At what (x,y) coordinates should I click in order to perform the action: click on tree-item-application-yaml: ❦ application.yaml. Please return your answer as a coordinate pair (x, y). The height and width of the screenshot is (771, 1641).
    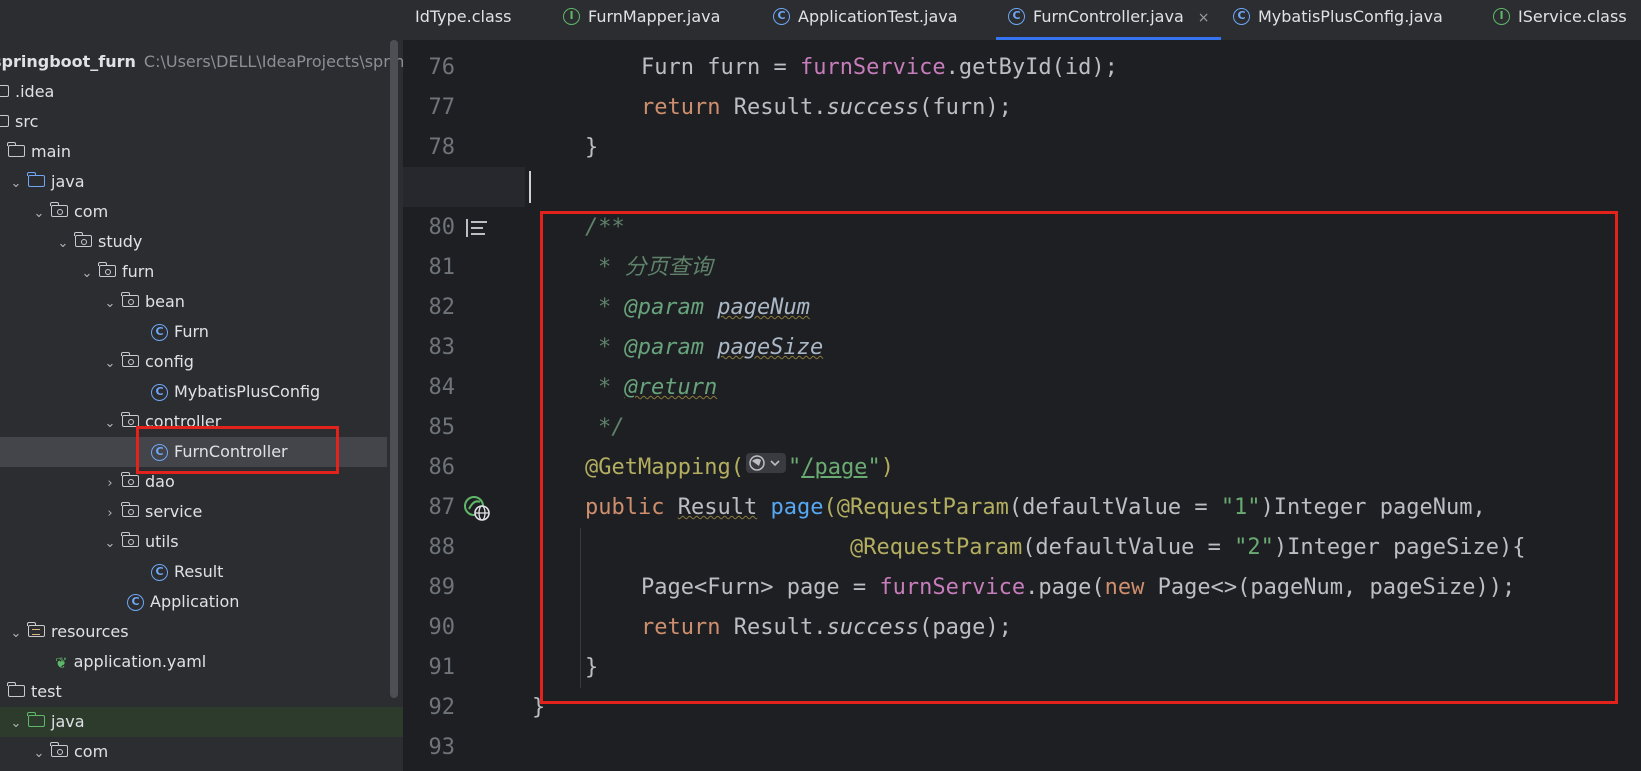
    Looking at the image, I should click on (130, 662).